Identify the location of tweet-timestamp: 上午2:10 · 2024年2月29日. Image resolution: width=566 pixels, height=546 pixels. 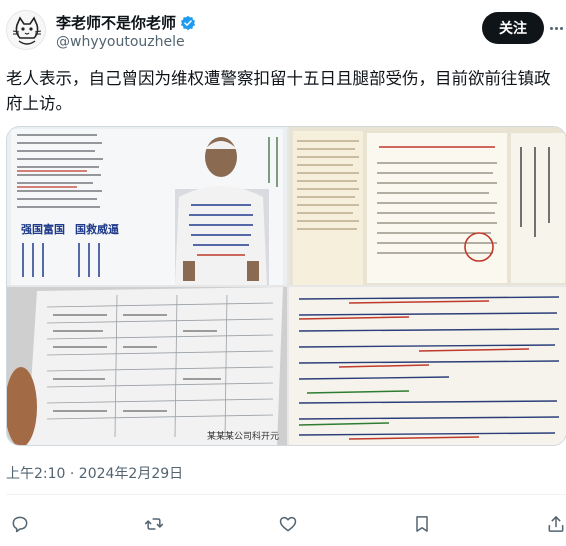
(94, 473).